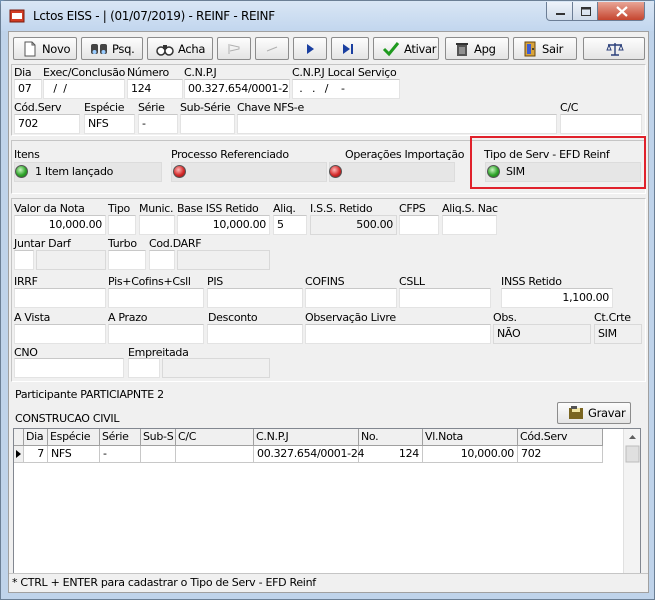 The width and height of the screenshot is (655, 600). What do you see at coordinates (156, 298) in the screenshot?
I see `pis-cofins-csll-field` at bounding box center [156, 298].